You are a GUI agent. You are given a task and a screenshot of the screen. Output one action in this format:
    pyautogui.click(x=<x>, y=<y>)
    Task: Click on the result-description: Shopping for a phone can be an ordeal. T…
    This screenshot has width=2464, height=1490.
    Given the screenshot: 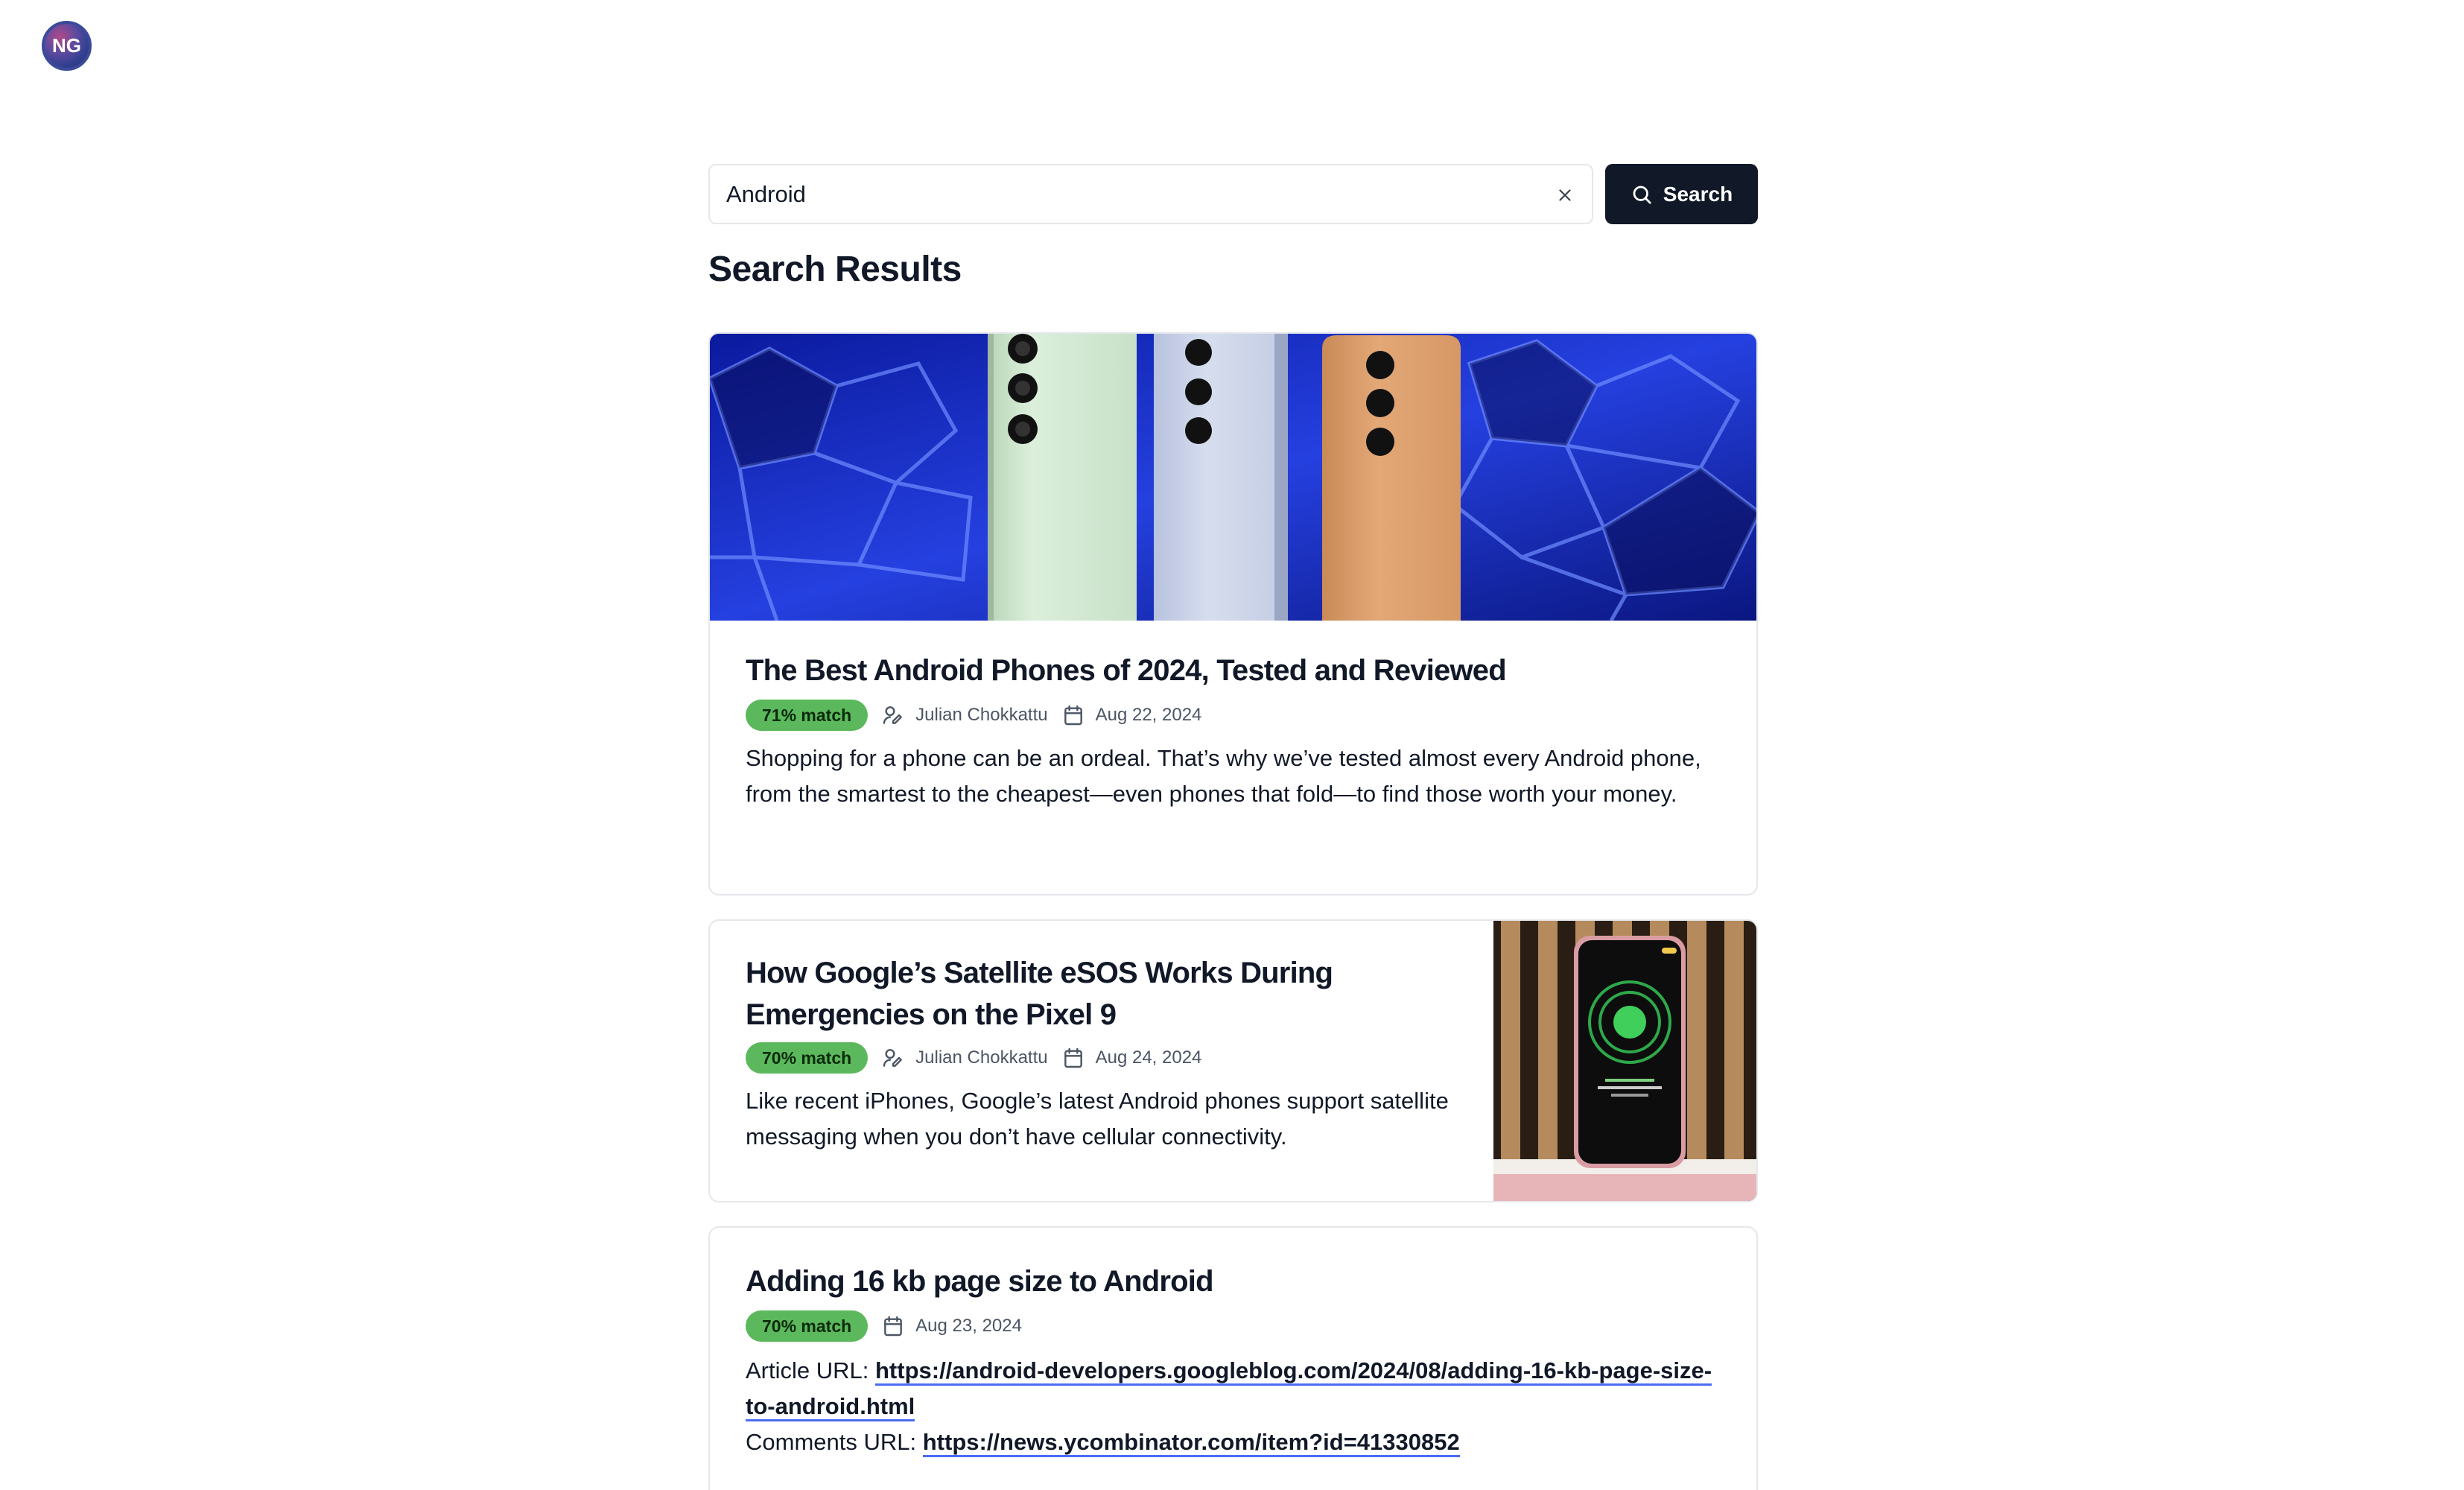 What is the action you would take?
    pyautogui.click(x=1223, y=776)
    